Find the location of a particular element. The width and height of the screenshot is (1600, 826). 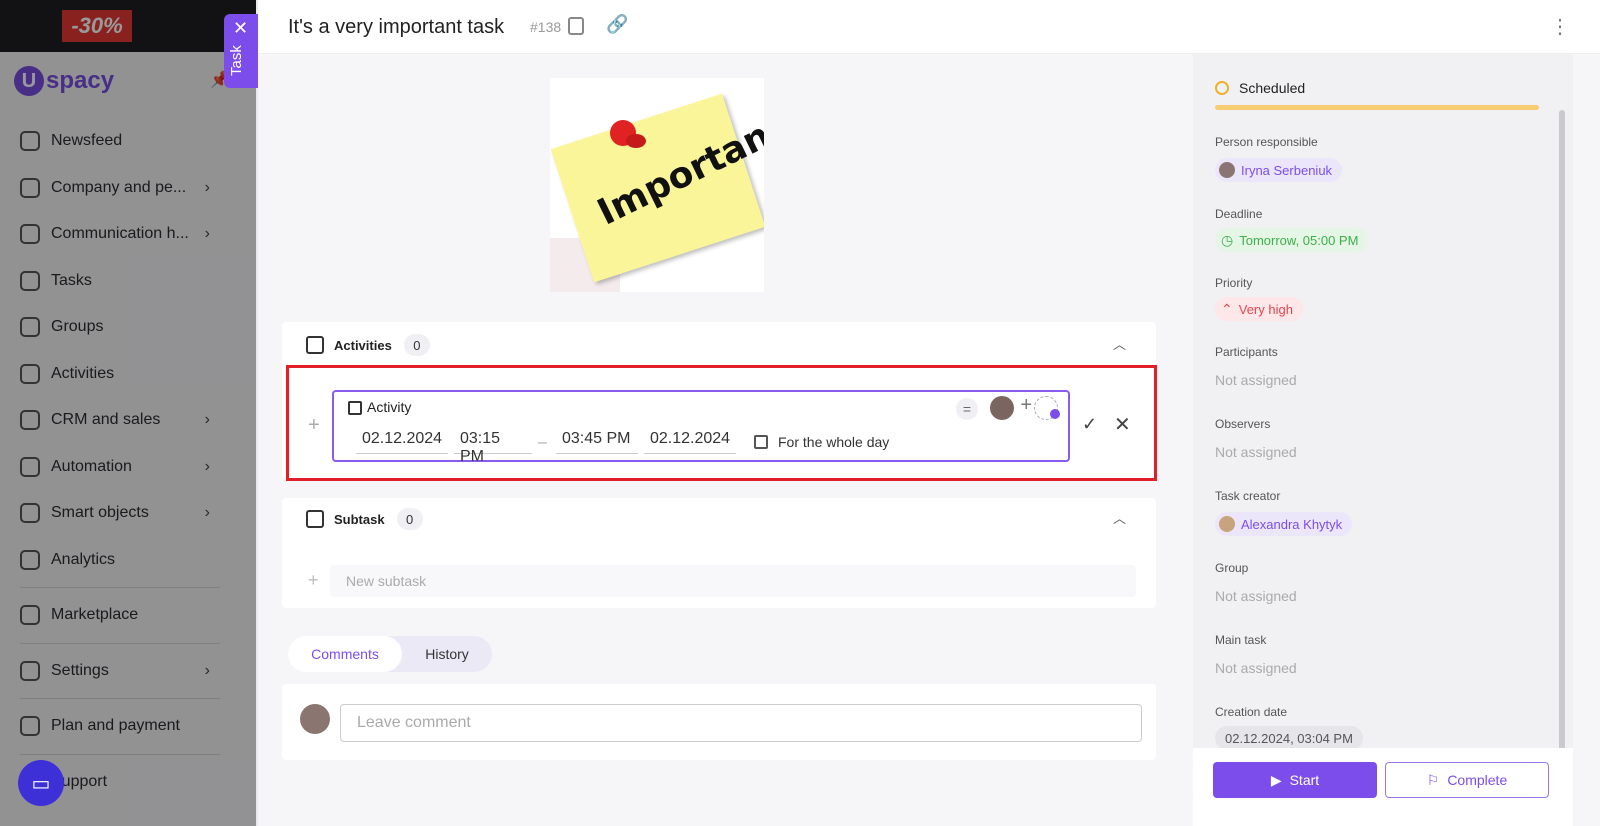

clock-icon: ◷ is located at coordinates (1227, 239).